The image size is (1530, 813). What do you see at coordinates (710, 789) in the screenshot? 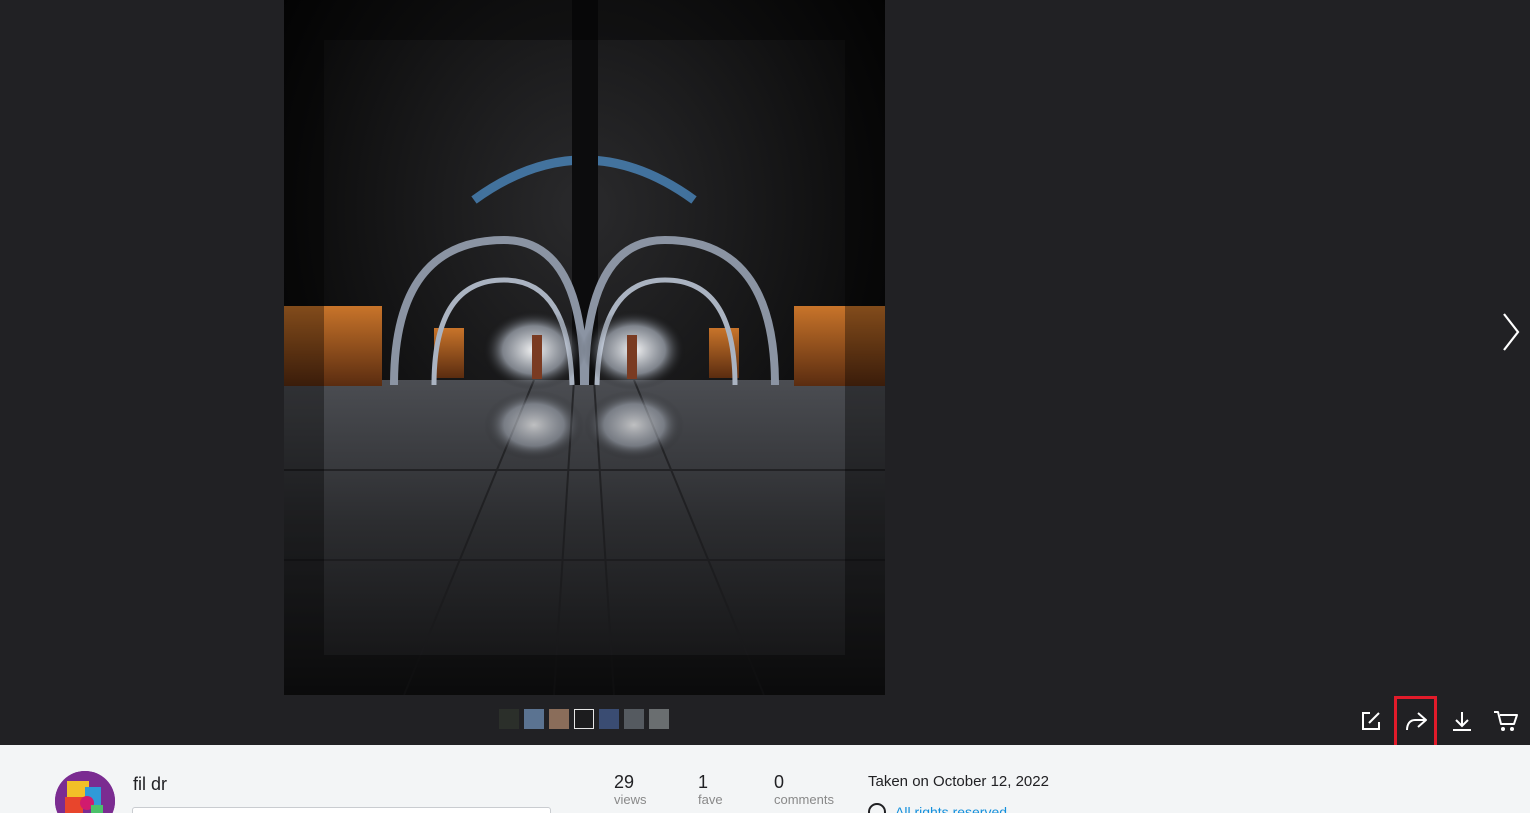
I see `faves-stat: 1 fave` at bounding box center [710, 789].